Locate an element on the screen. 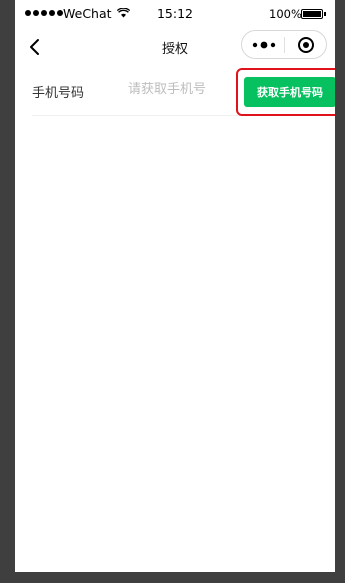  navigation-bar: 授权 is located at coordinates (175, 47).